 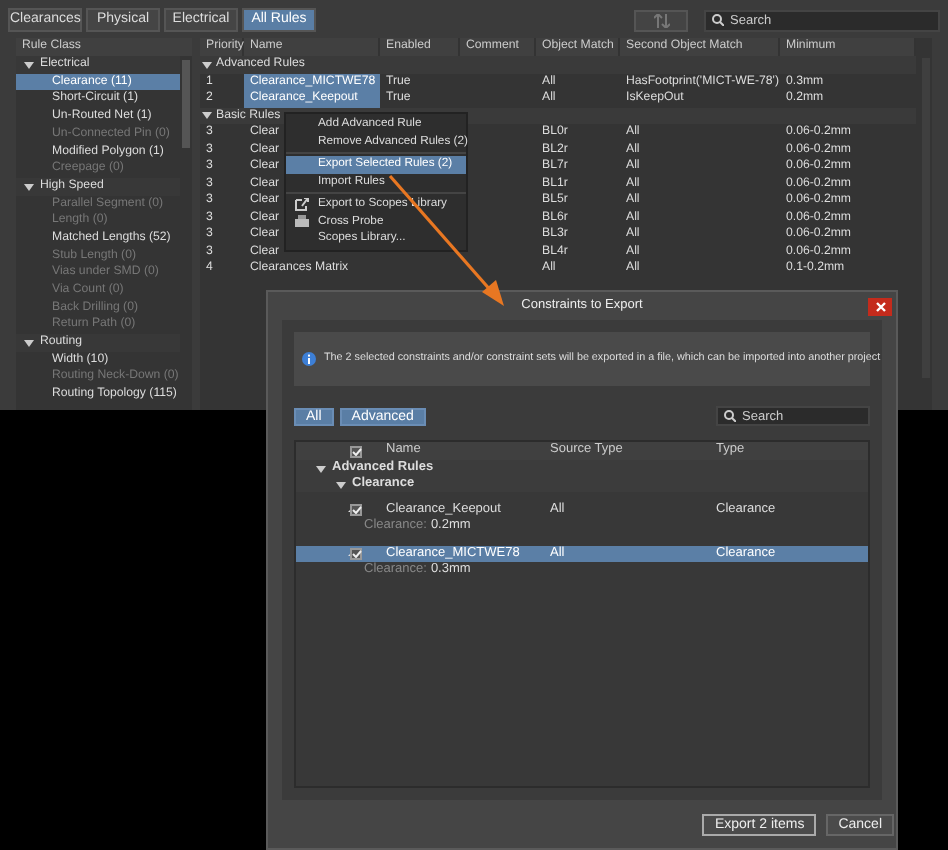 What do you see at coordinates (302, 204) in the screenshot?
I see `export-icon` at bounding box center [302, 204].